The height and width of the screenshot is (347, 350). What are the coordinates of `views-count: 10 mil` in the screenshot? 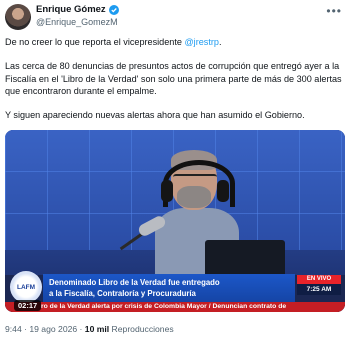 It's located at (97, 329).